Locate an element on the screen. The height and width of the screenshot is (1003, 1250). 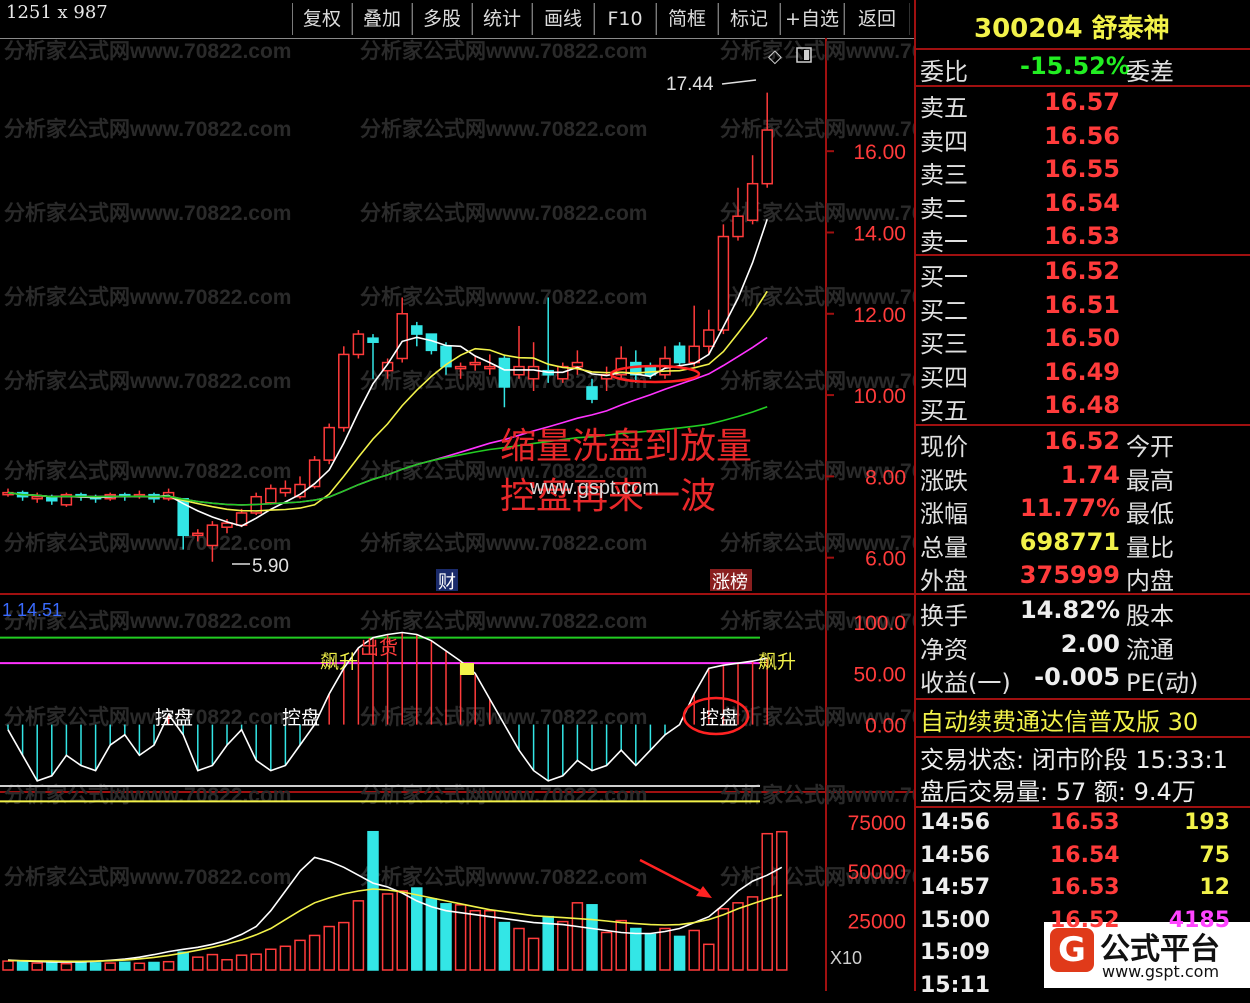
indicator-axis-label: 100.0 is located at coordinates (879, 623).